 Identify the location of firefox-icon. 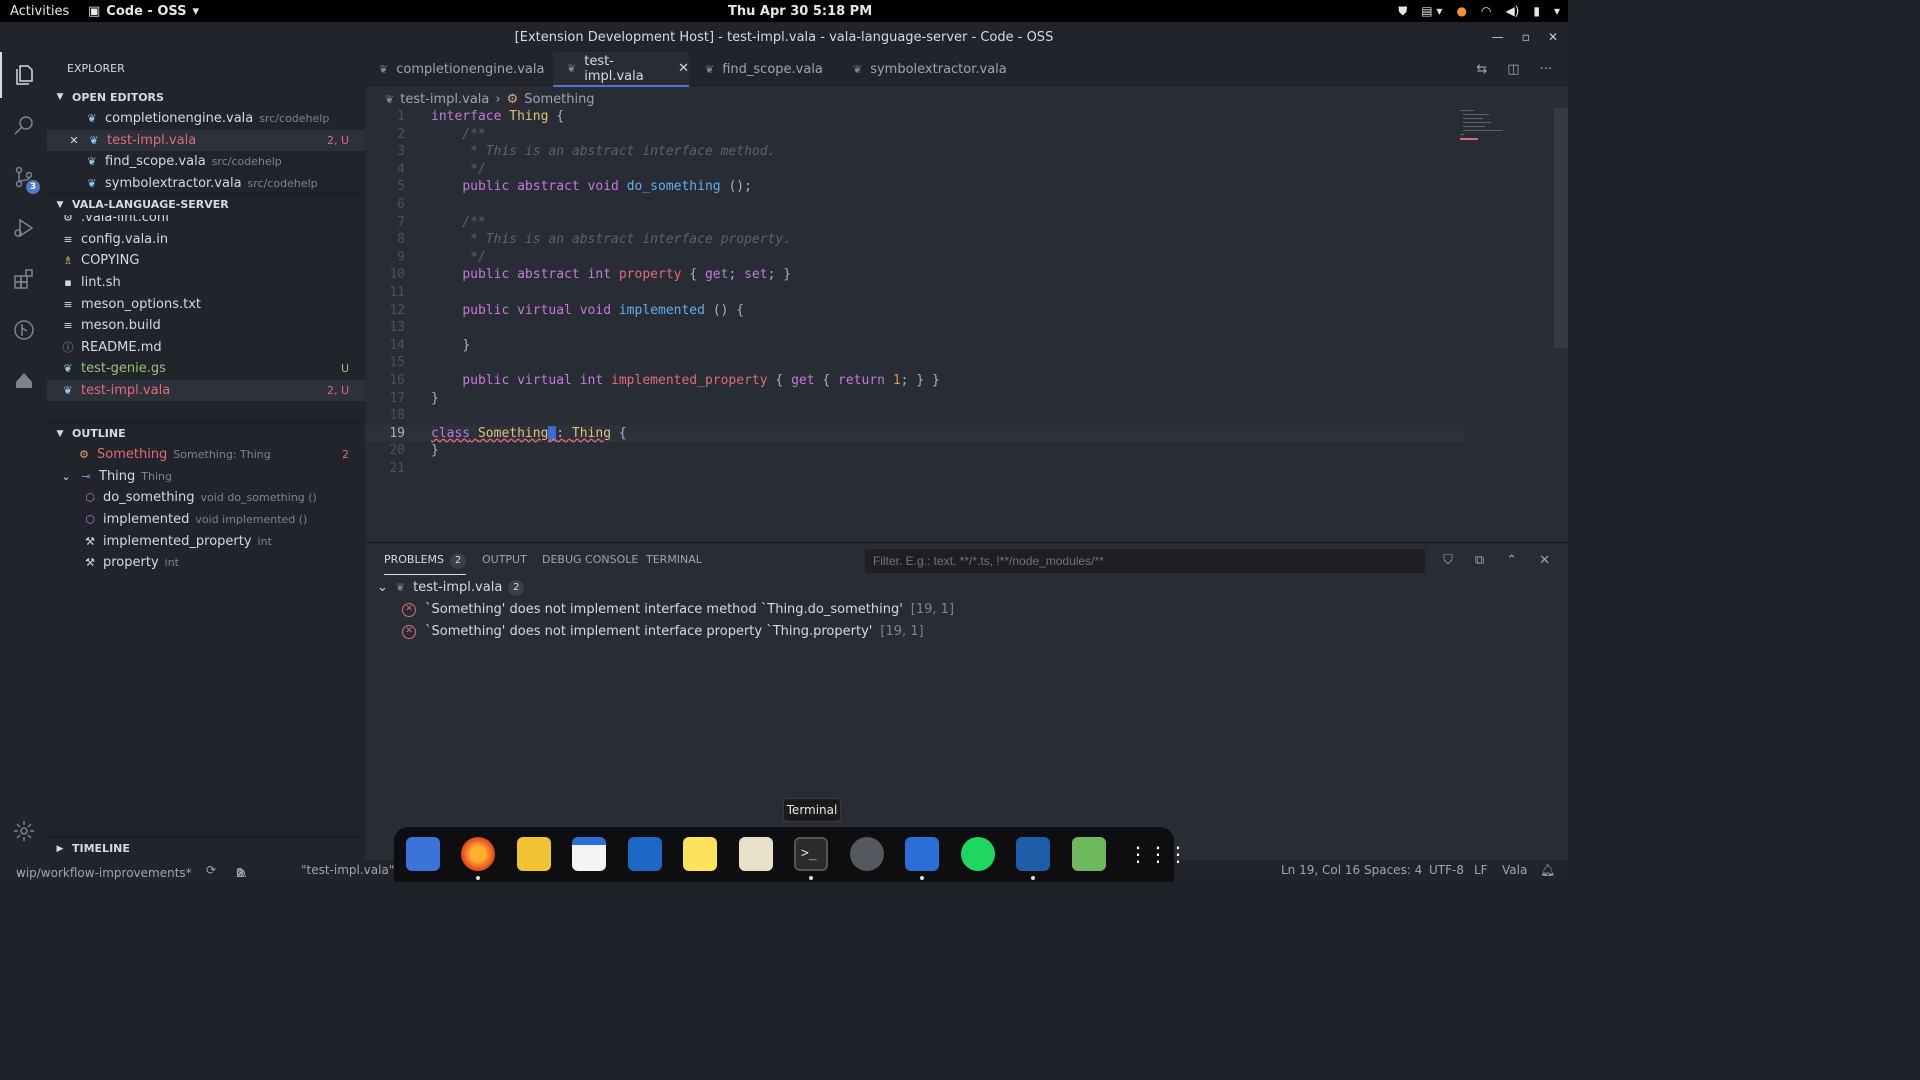
(478, 854).